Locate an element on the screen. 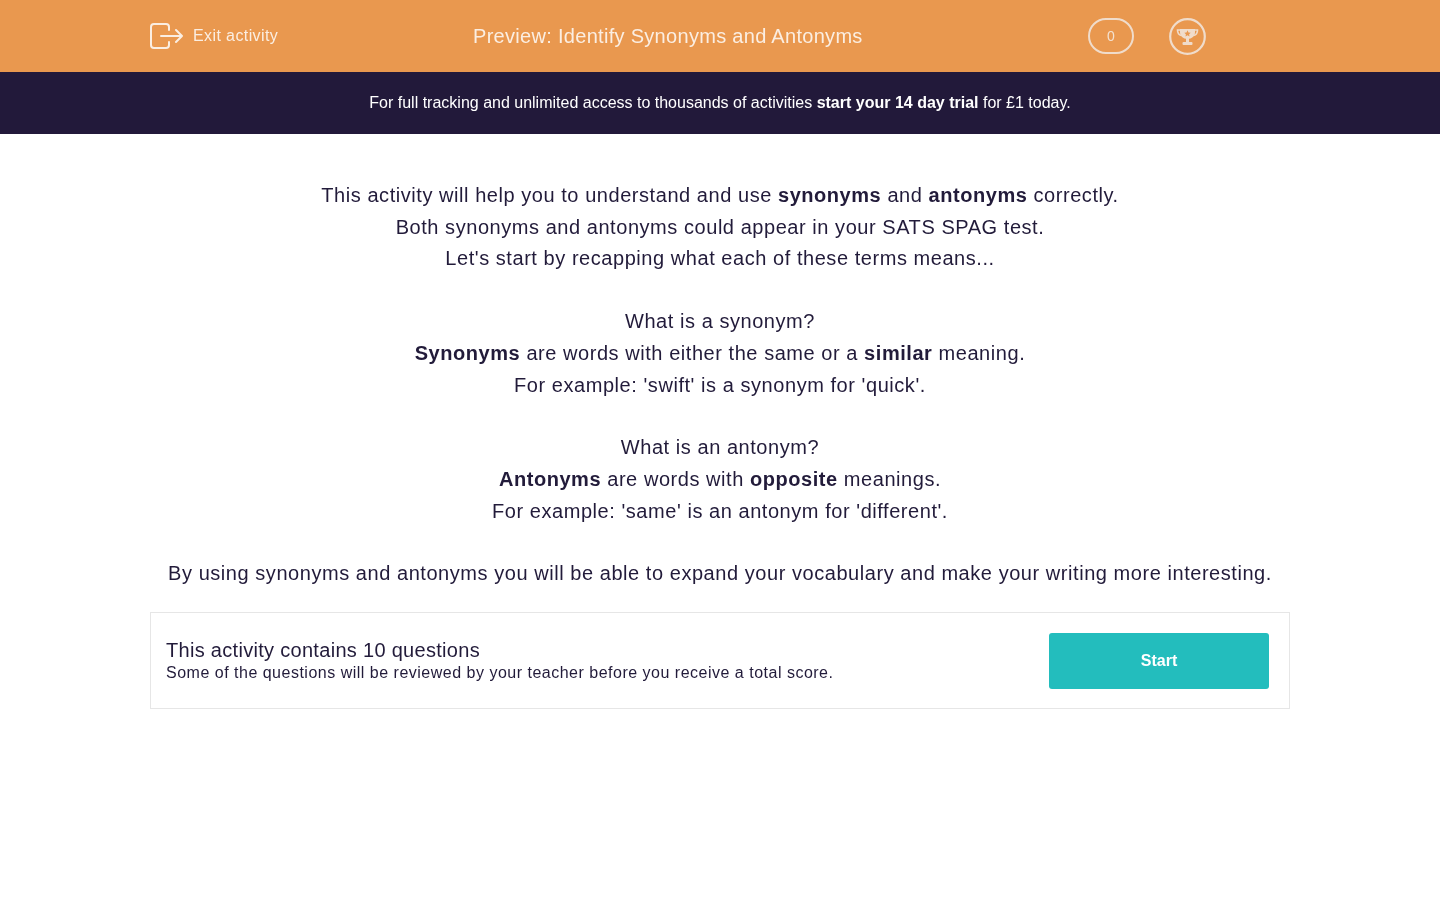 The height and width of the screenshot is (900, 1440). review-note-text: Some of the questions will be reviewed by your teacher before you receive a total score. is located at coordinates (500, 673).